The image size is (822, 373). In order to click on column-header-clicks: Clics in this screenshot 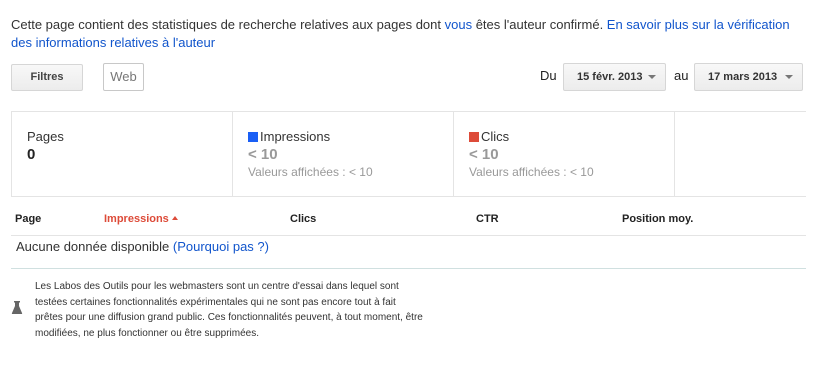, I will do `click(303, 219)`.